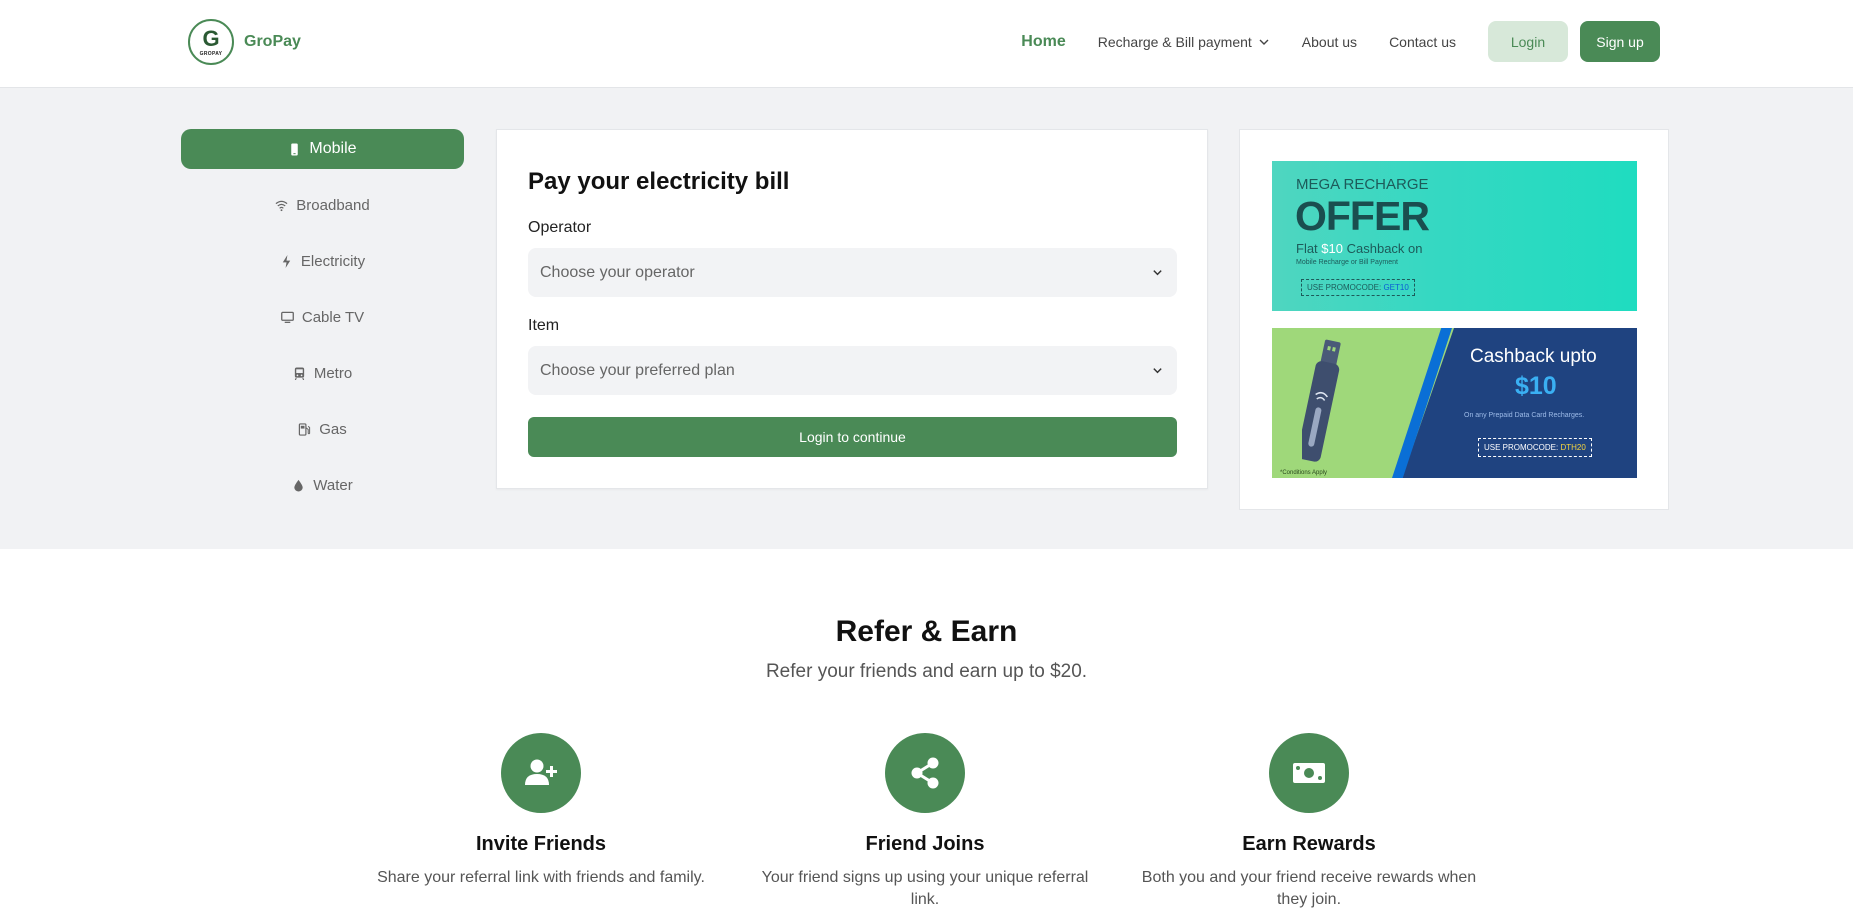 This screenshot has height=911, width=1853. I want to click on sidebar-item-label: Gas, so click(333, 429).